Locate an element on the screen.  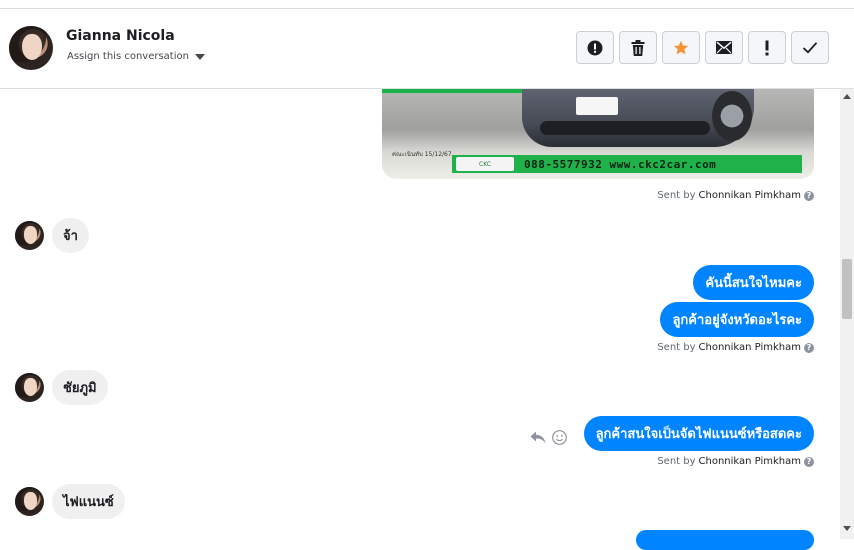
car-grille is located at coordinates (625, 128).